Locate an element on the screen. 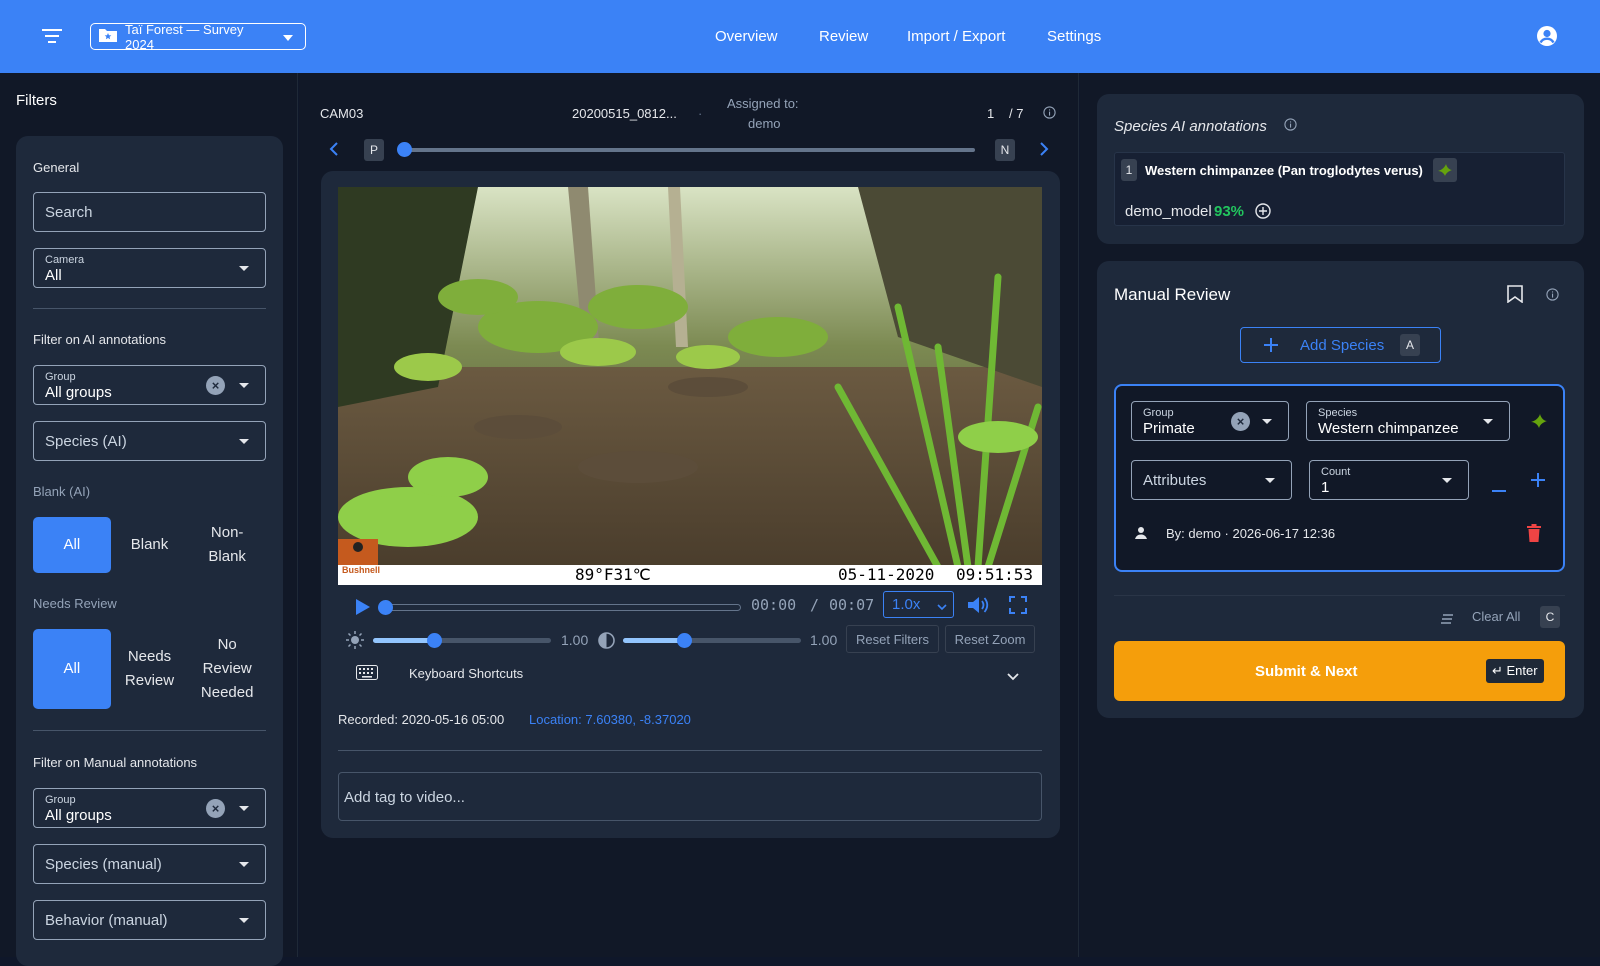 The image size is (1600, 966). playback-speed-select: 1.0x is located at coordinates (918, 604).